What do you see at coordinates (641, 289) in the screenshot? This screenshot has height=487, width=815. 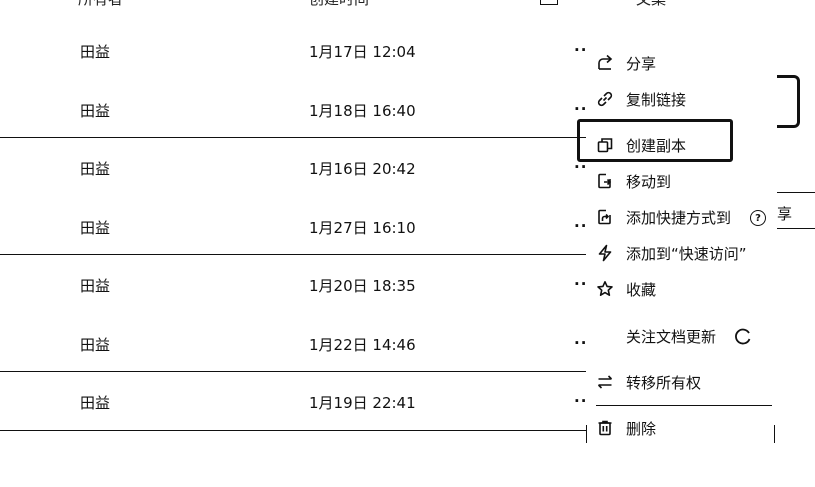 I see `menu-item-label: 收藏` at bounding box center [641, 289].